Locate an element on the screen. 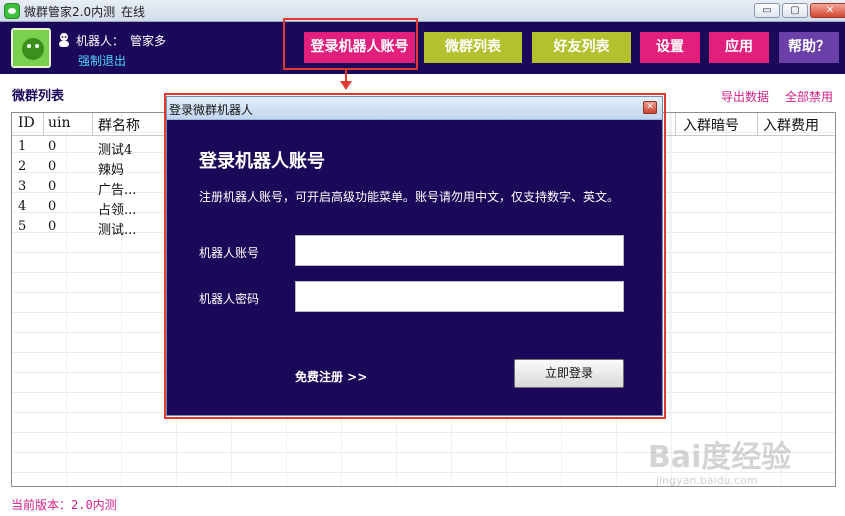  cell-id: 2 is located at coordinates (22, 166).